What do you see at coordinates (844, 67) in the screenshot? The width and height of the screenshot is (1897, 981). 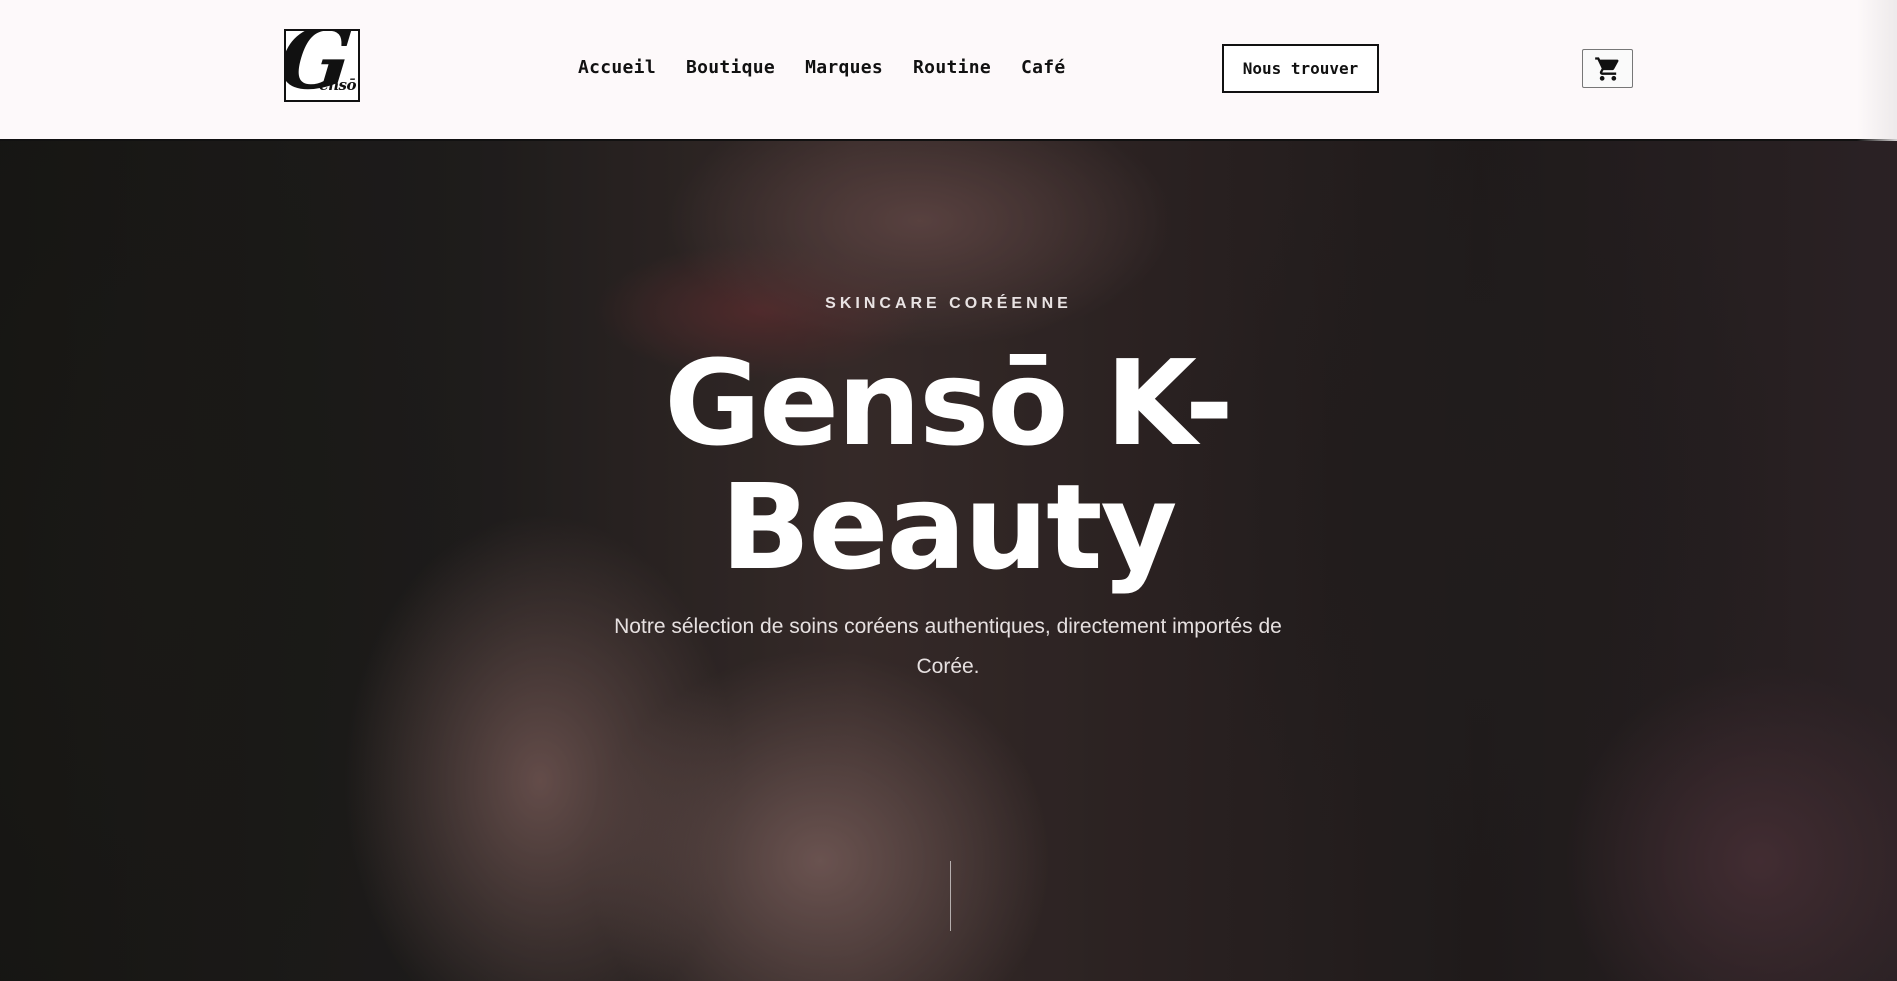 I see `nav-item-marques: Marques` at bounding box center [844, 67].